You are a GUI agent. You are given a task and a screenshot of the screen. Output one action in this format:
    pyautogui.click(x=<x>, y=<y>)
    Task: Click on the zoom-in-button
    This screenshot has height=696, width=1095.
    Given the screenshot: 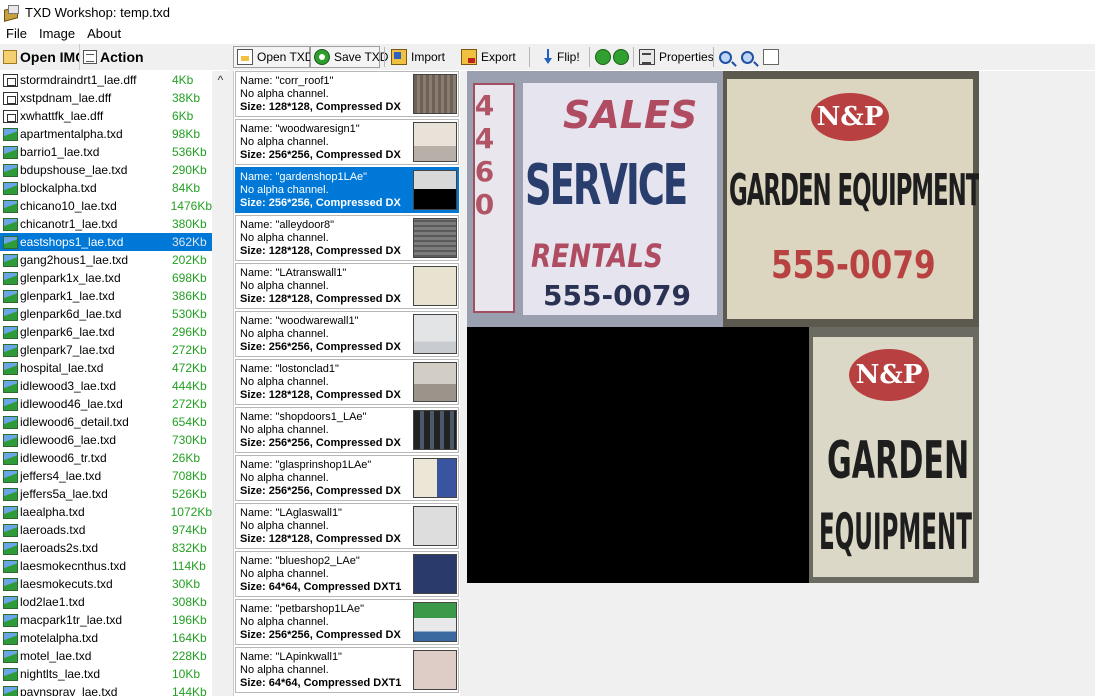 What is the action you would take?
    pyautogui.click(x=727, y=57)
    